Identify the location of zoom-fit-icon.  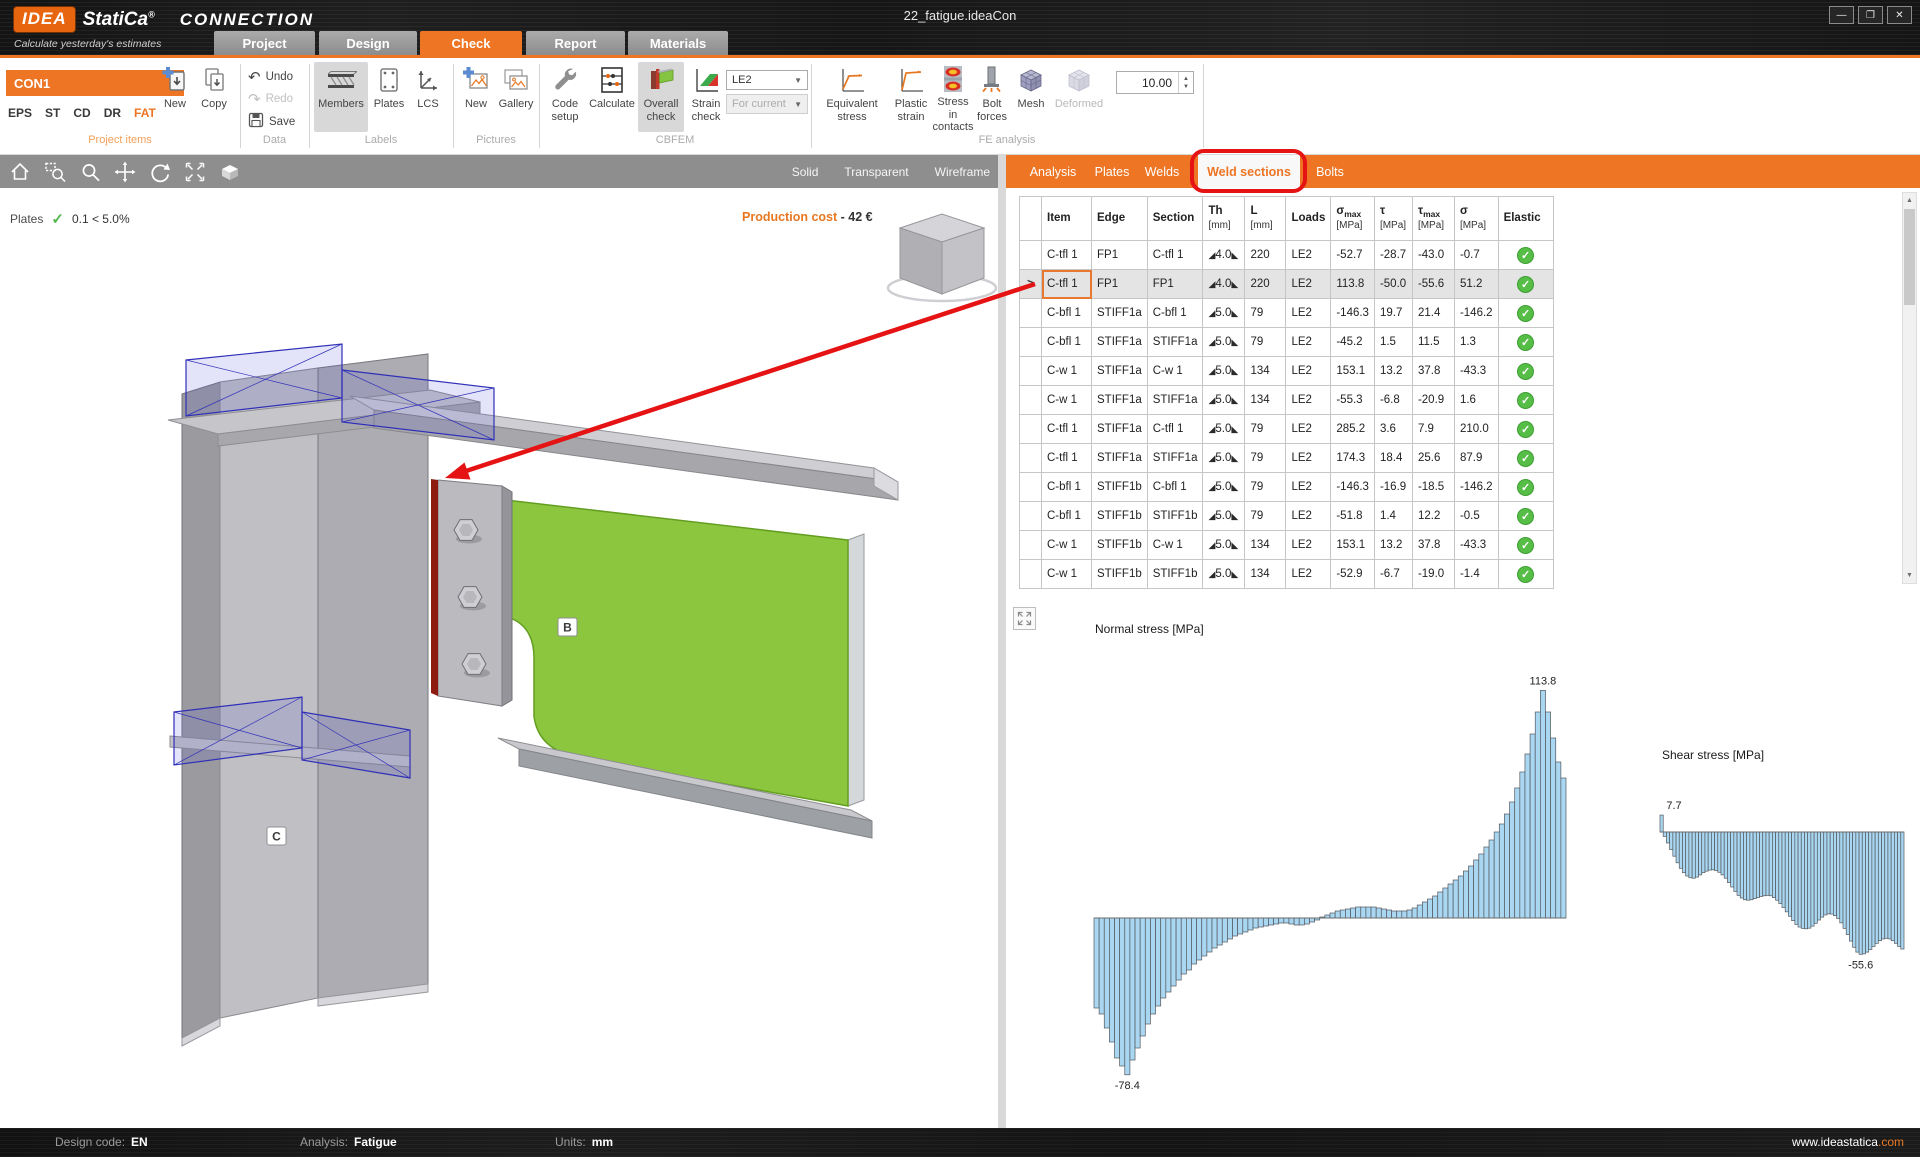
(195, 172).